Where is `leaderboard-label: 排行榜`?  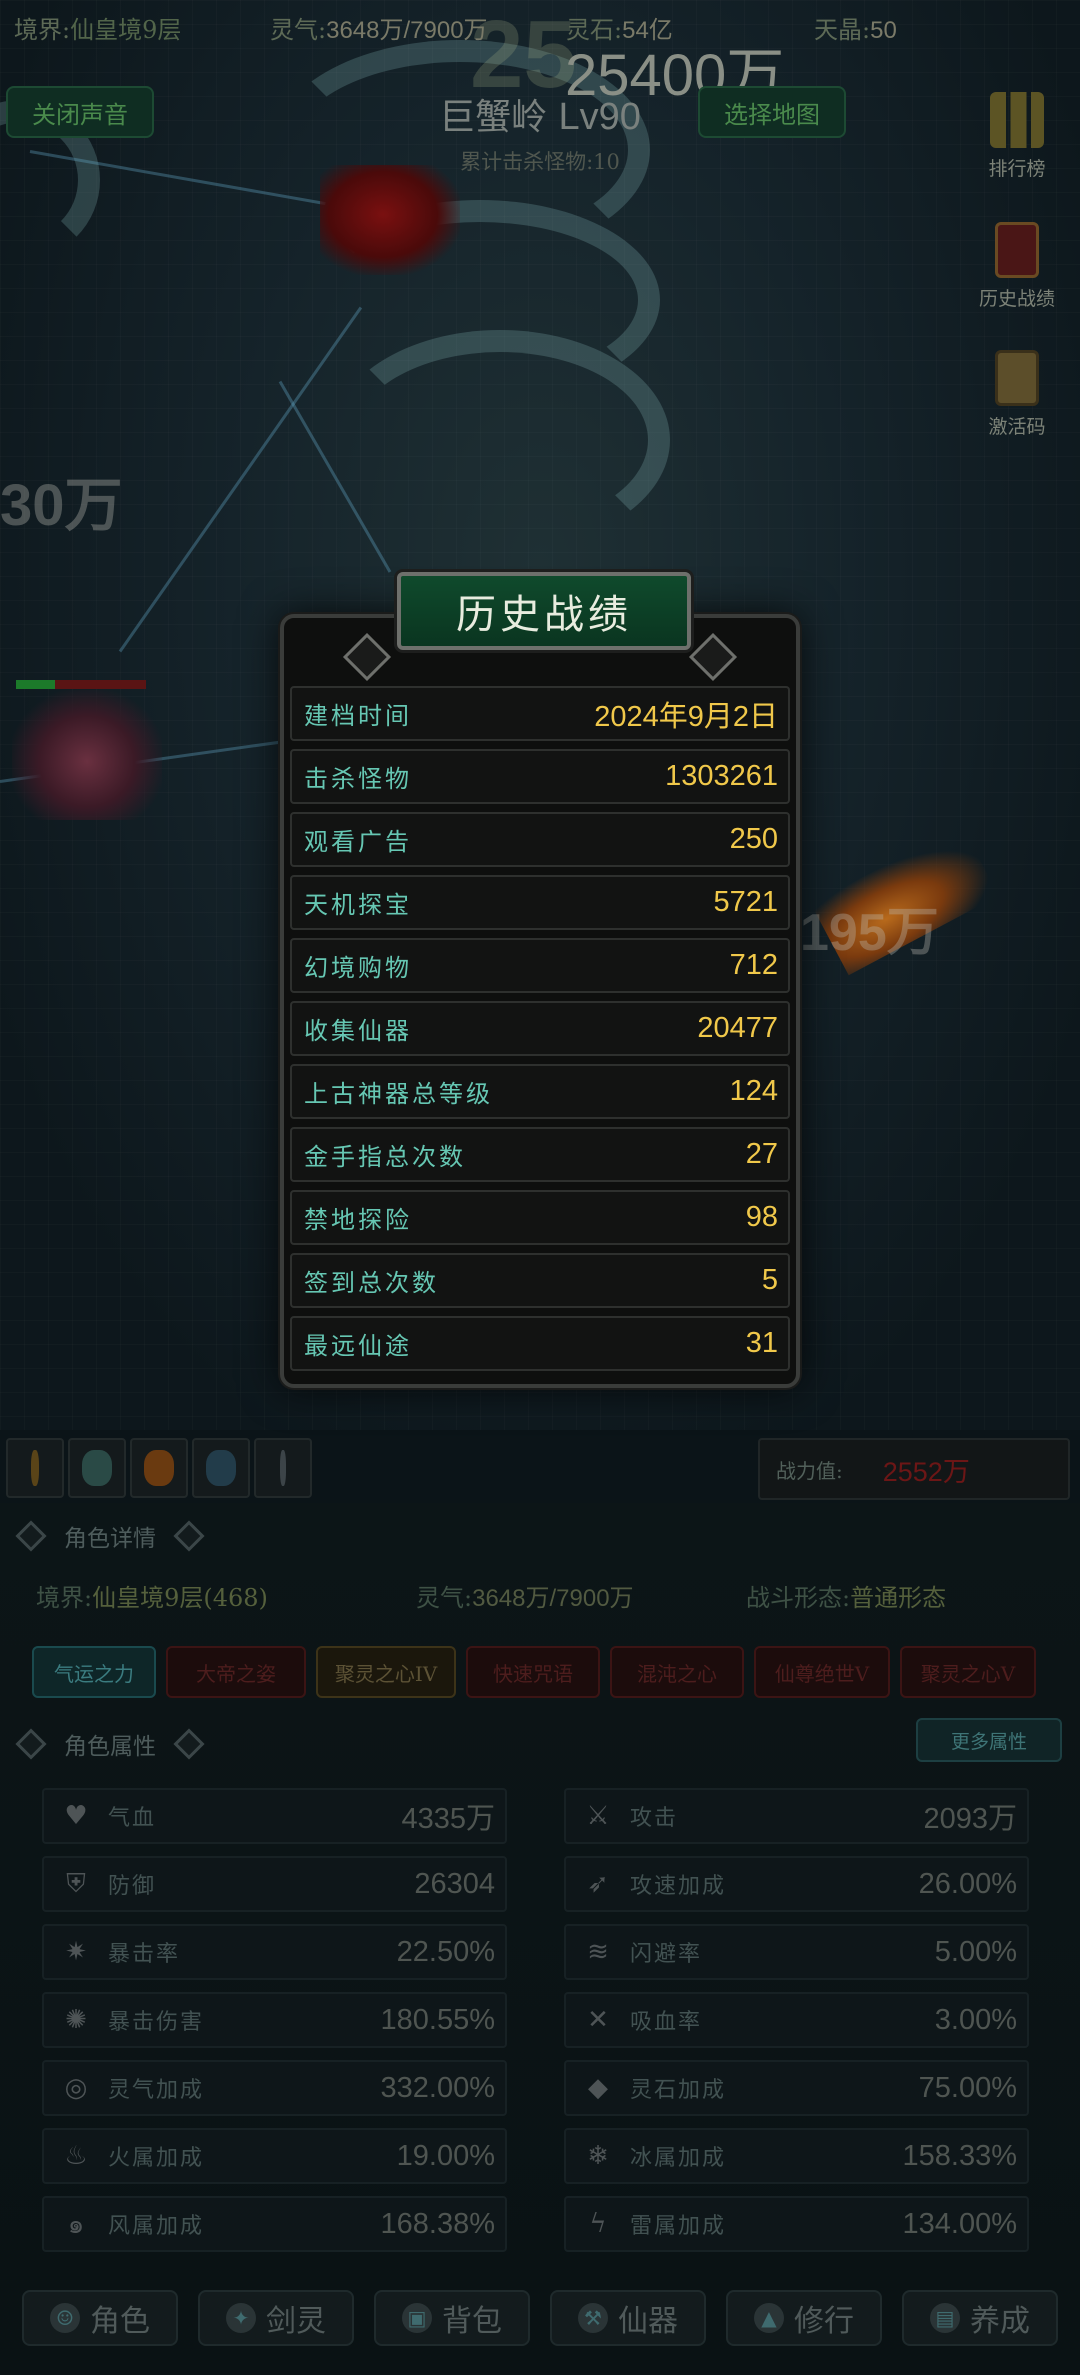
leaderboard-label: 排行榜 is located at coordinates (1017, 169).